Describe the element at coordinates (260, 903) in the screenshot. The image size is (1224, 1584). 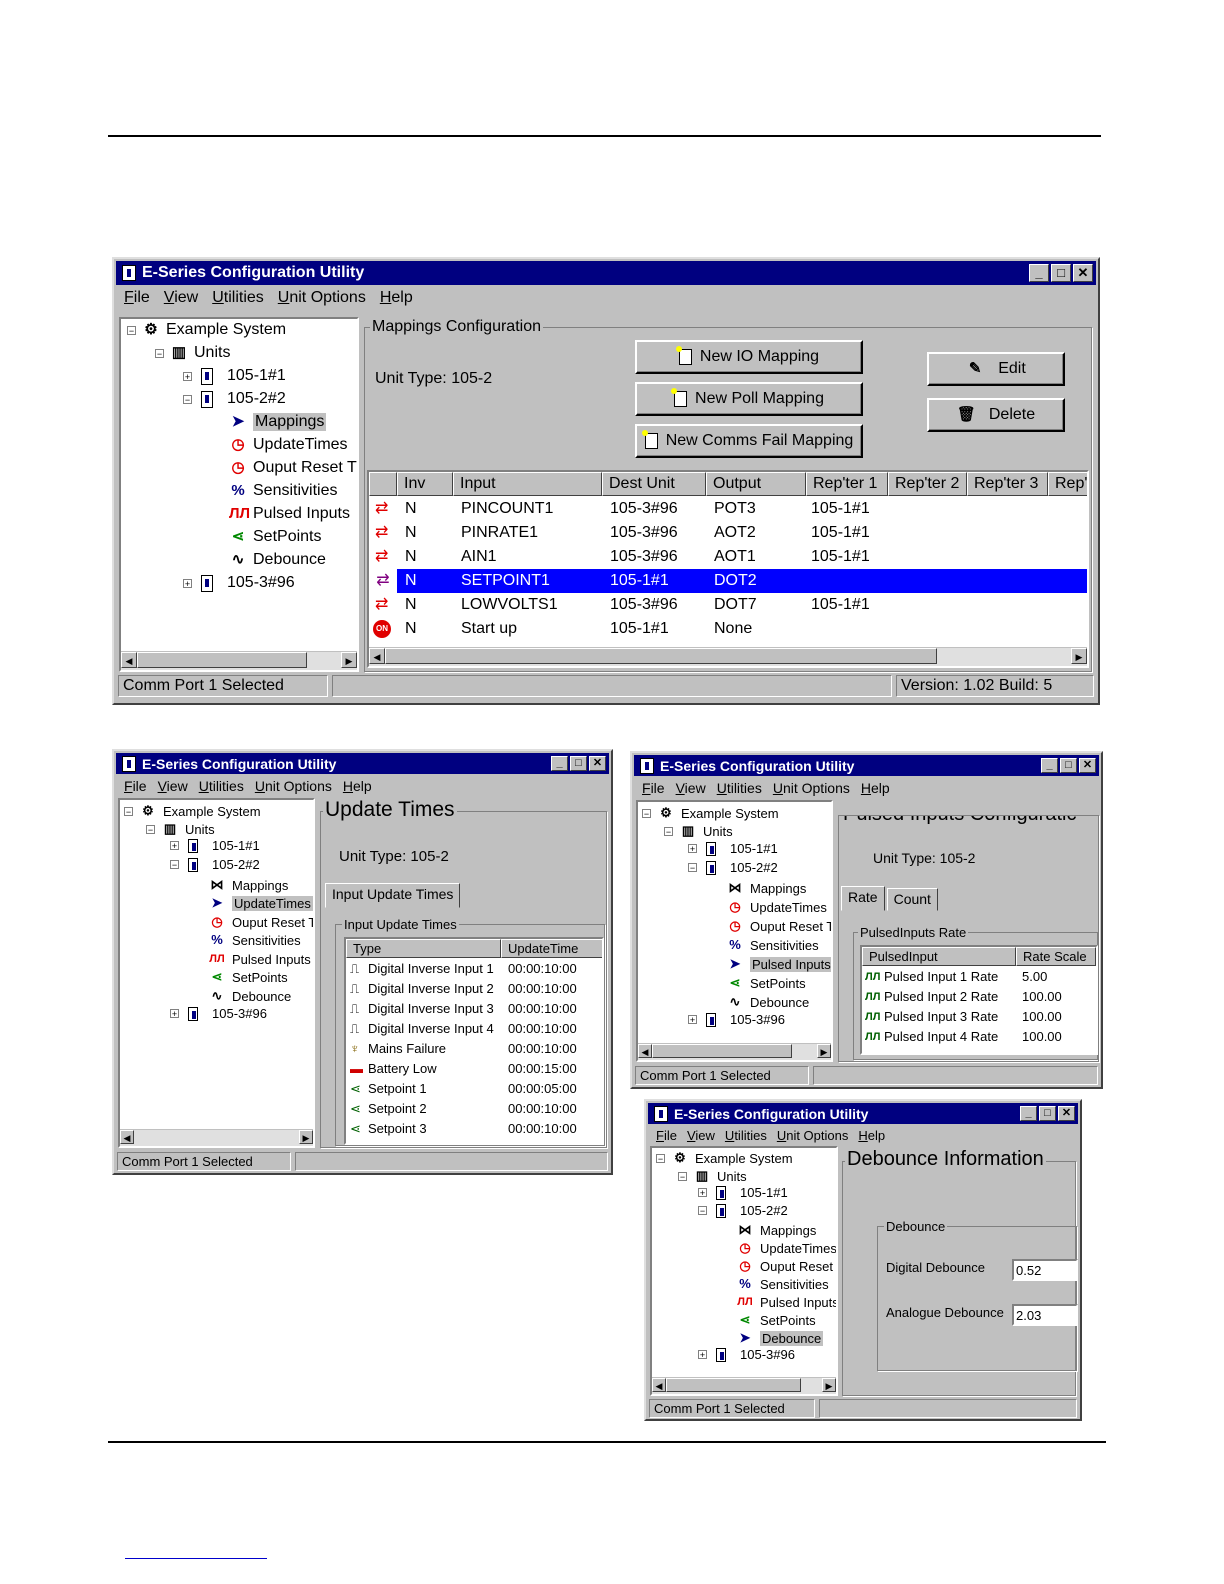
I see `tree-node-updatetimes: ➤ UpdateTimes` at that location.